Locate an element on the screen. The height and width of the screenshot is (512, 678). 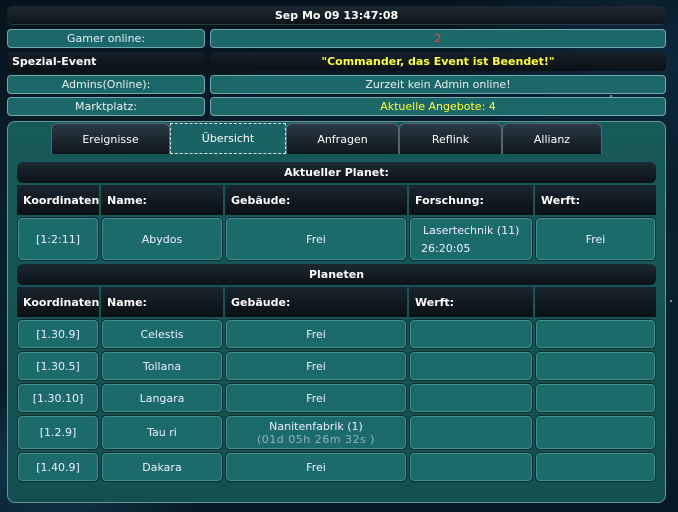
planet-row-name: Langara is located at coordinates (162, 398).